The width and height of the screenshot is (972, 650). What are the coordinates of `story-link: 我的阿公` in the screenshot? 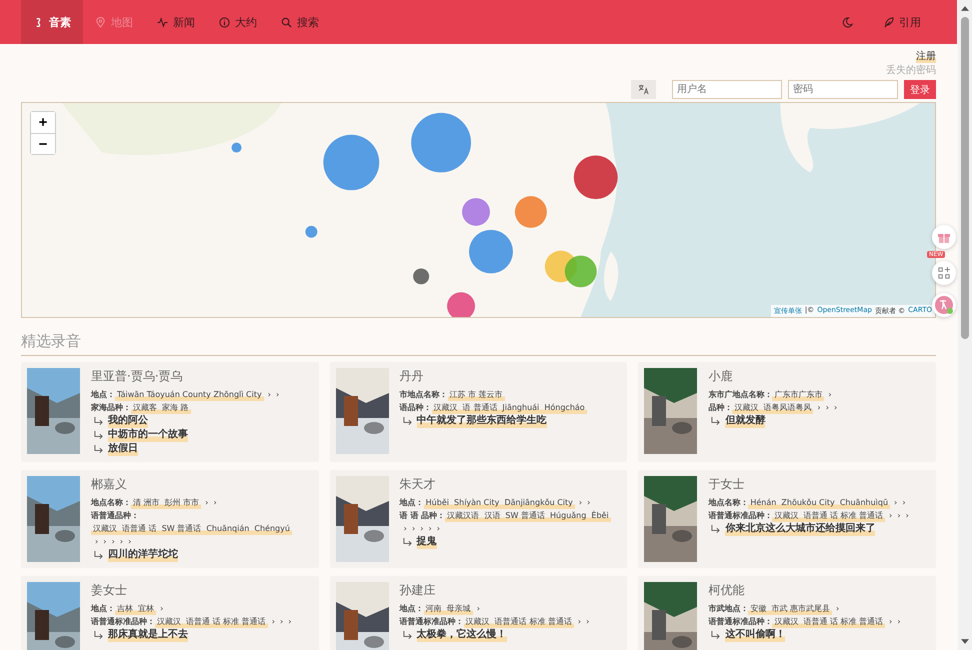 It's located at (128, 421).